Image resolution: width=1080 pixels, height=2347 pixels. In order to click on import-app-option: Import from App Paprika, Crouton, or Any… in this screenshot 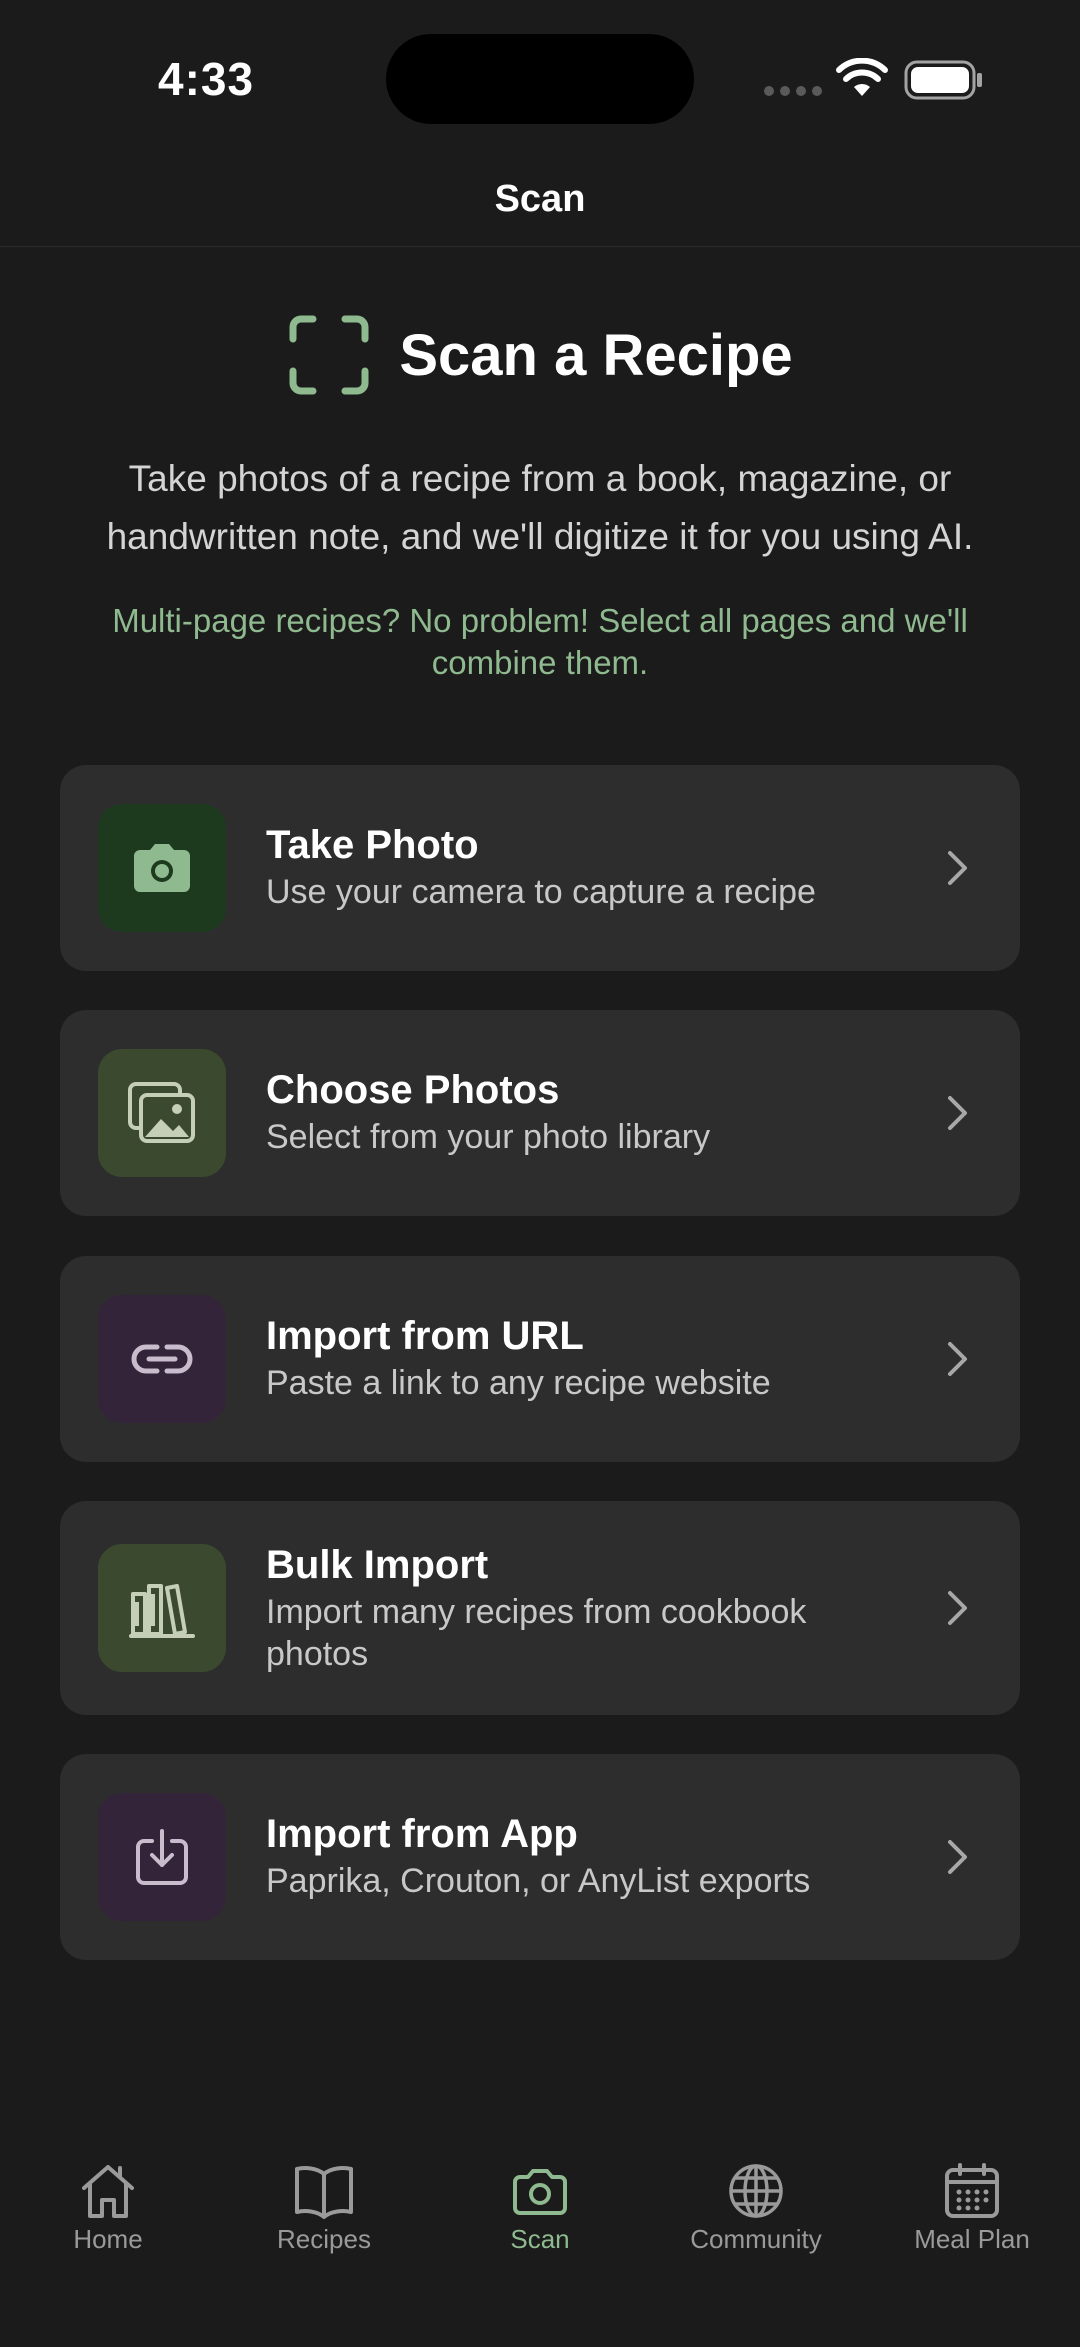, I will do `click(540, 1857)`.